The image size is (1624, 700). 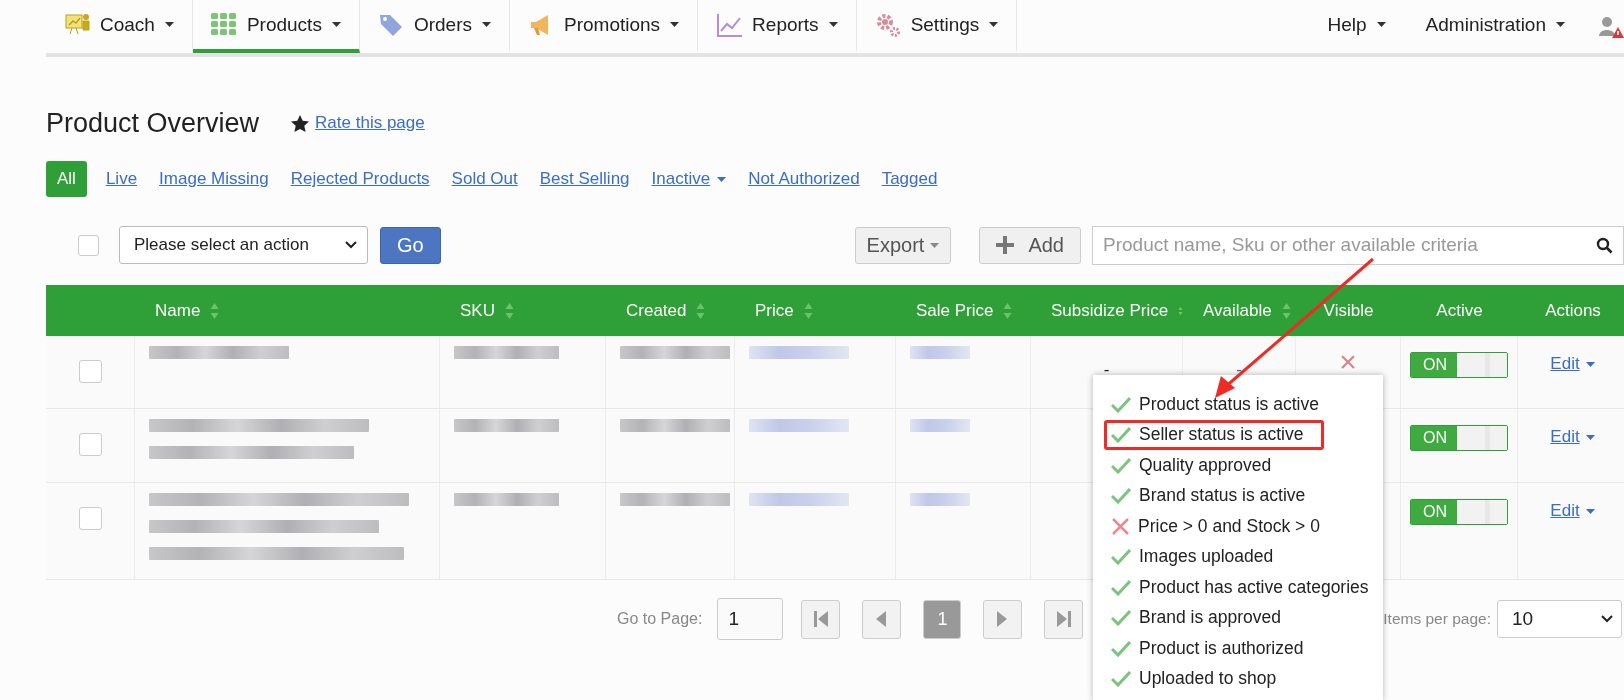 I want to click on previous-page-button, so click(x=882, y=619).